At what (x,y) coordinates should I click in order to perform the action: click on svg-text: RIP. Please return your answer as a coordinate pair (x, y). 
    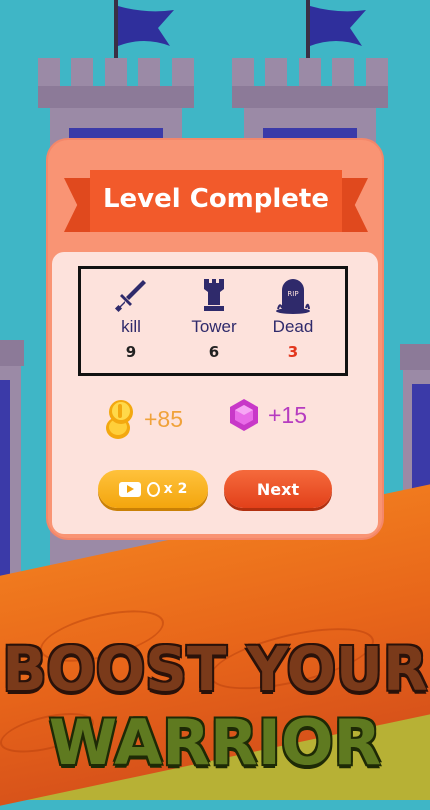
    Looking at the image, I should click on (292, 294).